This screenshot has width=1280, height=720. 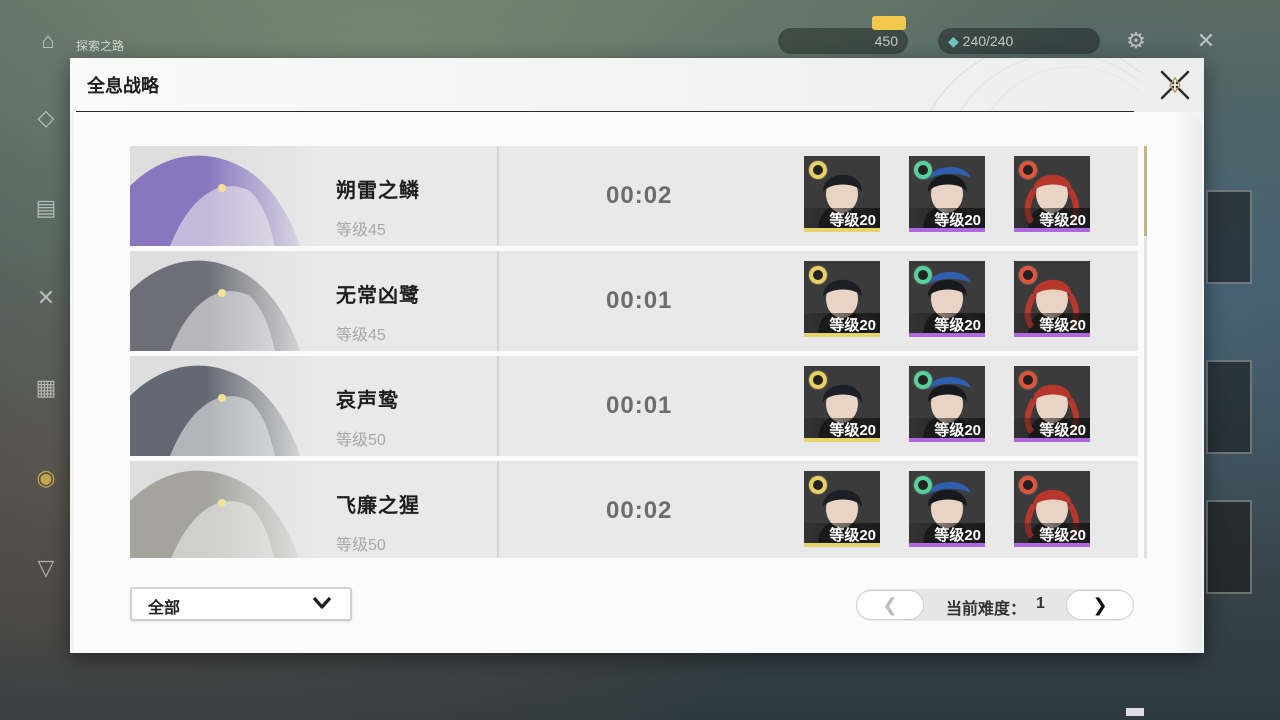 I want to click on filter-dropdown: 全部, so click(x=241, y=604).